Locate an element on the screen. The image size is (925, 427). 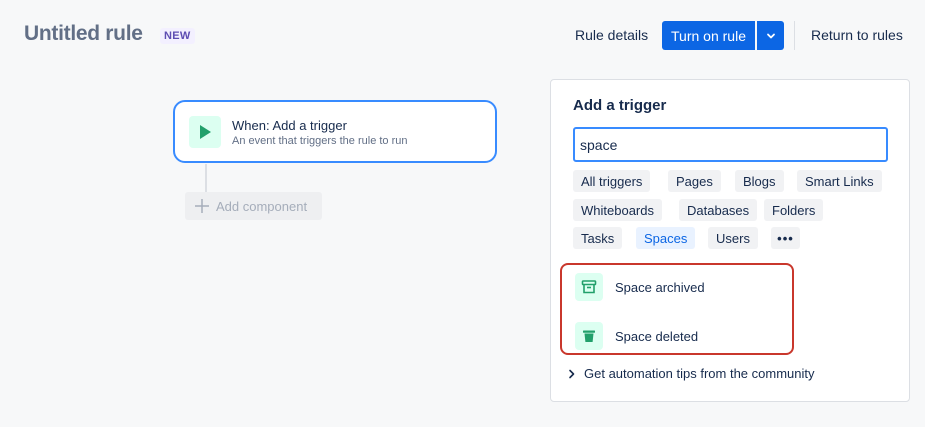
header-divider is located at coordinates (794, 35).